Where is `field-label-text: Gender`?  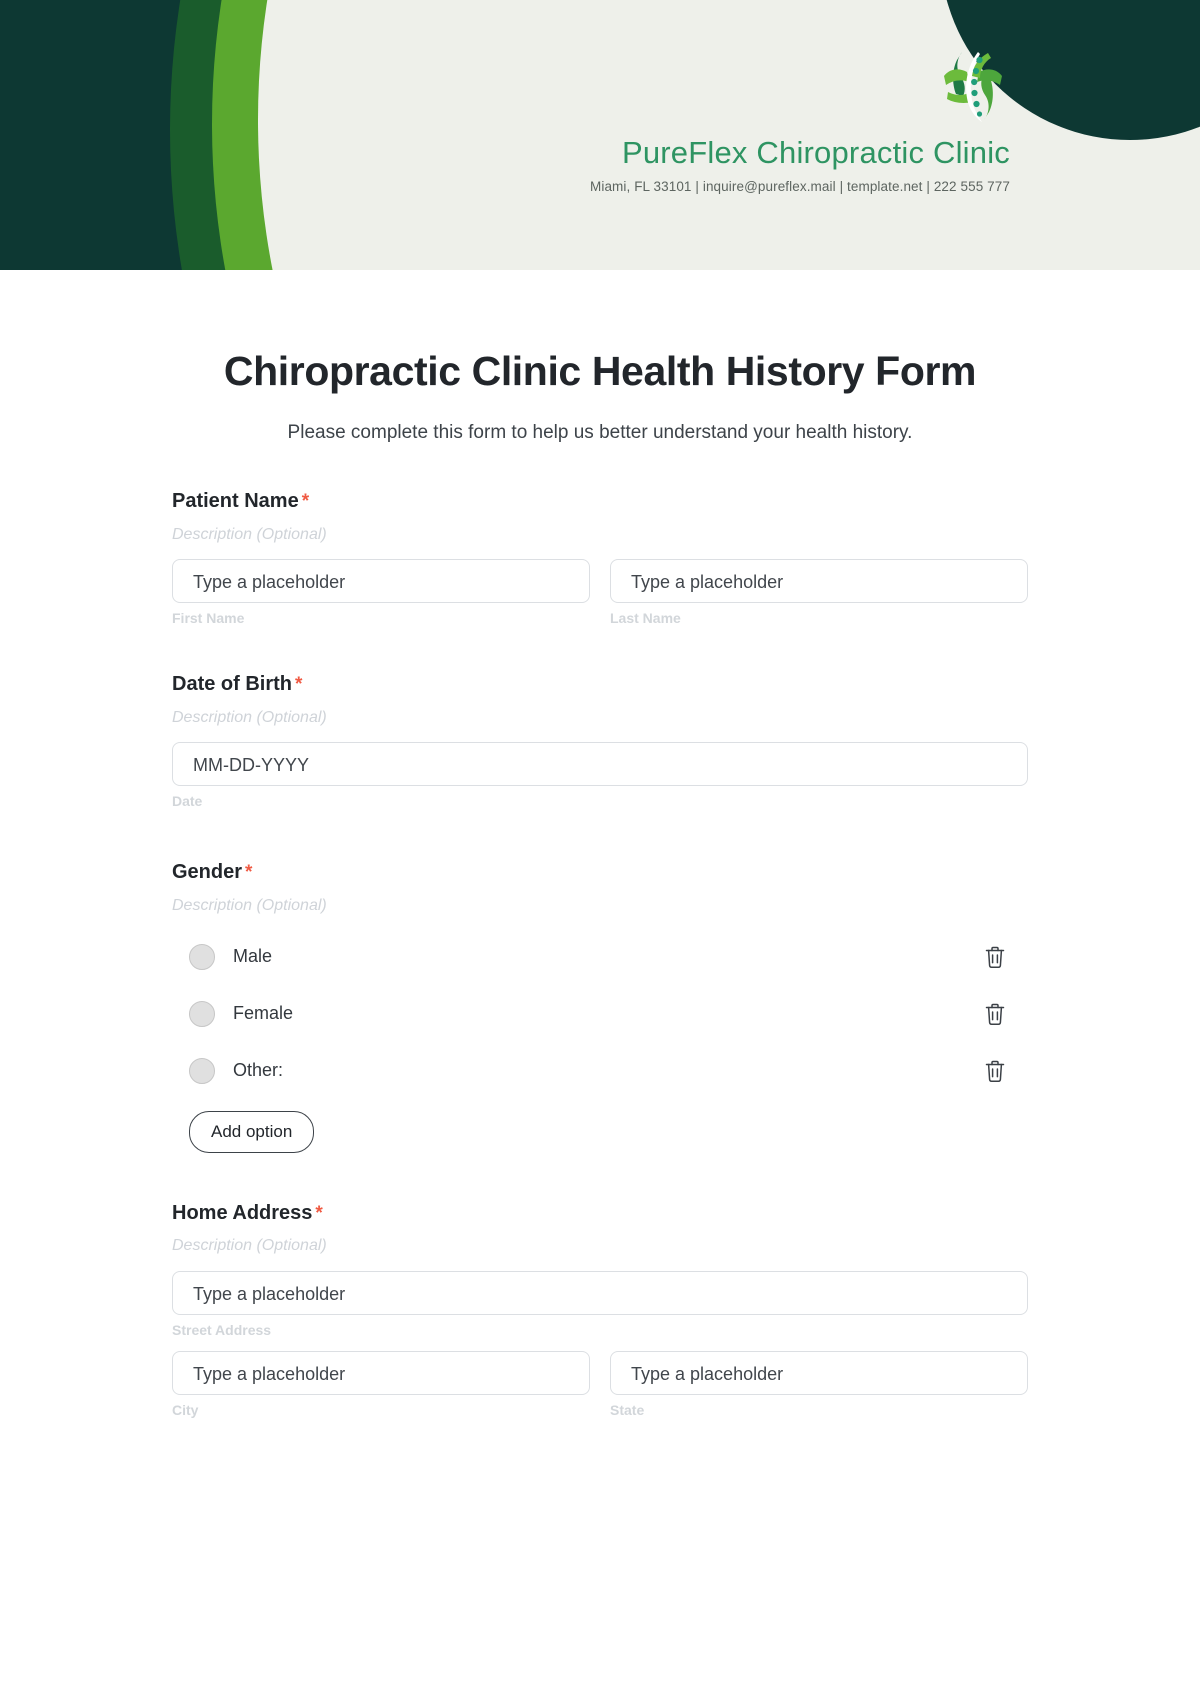
field-label-text: Gender is located at coordinates (207, 871).